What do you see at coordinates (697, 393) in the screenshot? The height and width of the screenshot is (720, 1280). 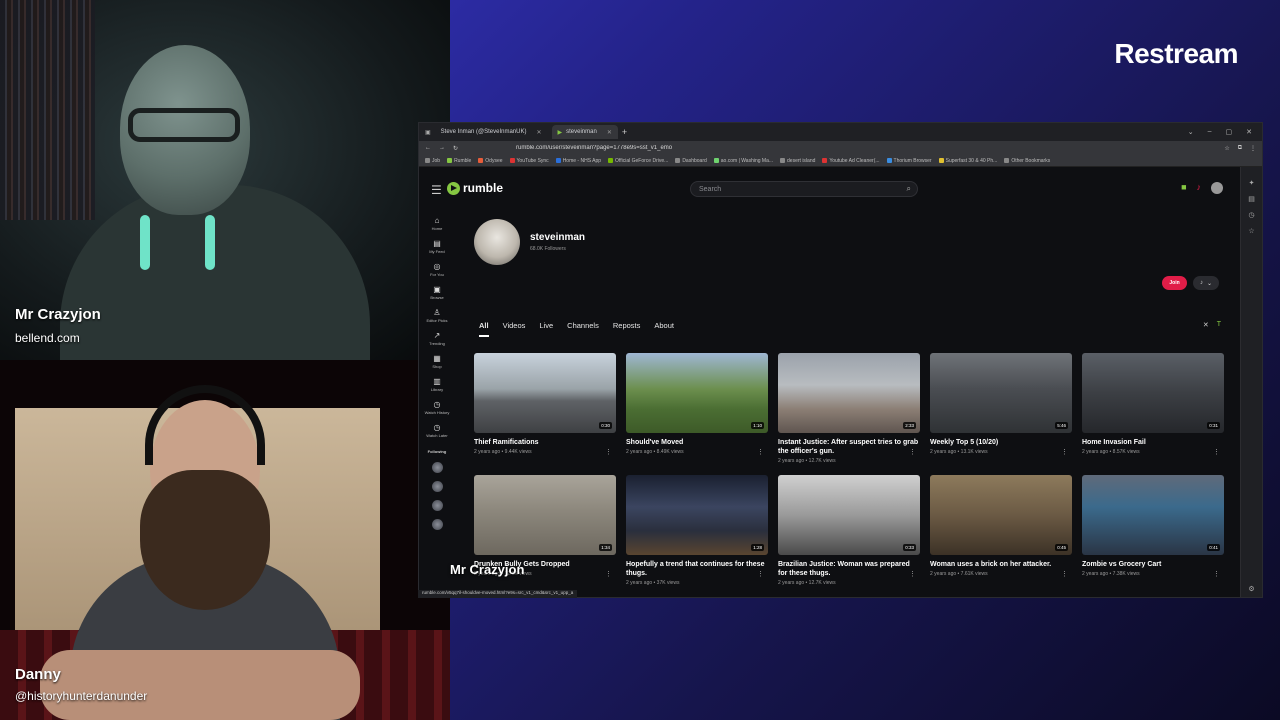 I see `video-thumbnail: 1:10` at bounding box center [697, 393].